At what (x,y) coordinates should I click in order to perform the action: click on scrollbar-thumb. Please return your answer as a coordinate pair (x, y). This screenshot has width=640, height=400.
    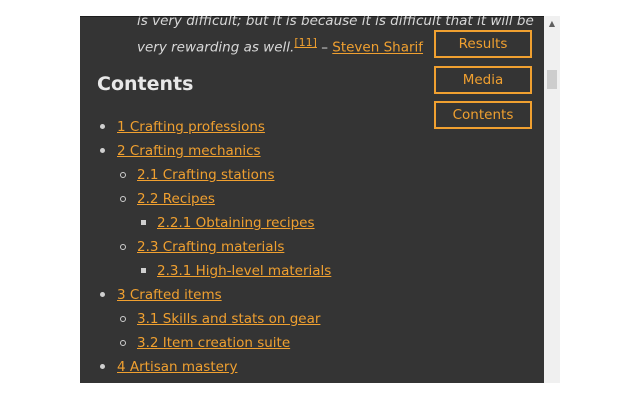
    Looking at the image, I should click on (552, 79).